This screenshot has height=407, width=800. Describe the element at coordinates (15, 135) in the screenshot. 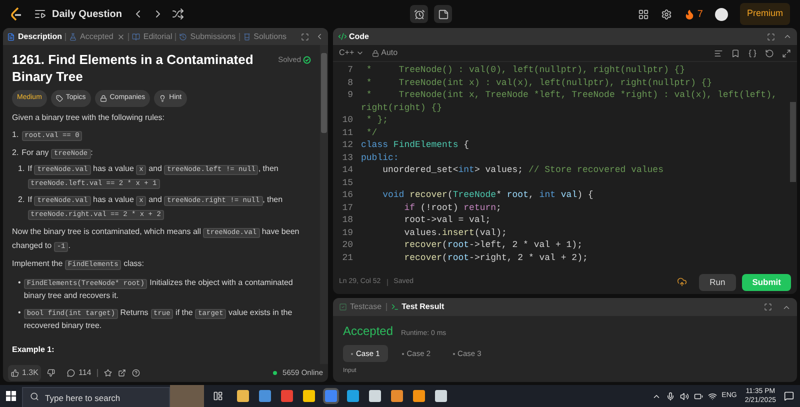

I see `list-marker: 1.` at that location.